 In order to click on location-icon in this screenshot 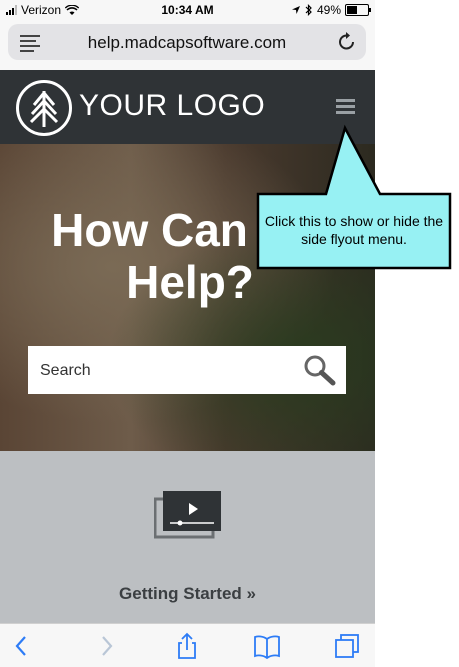, I will do `click(295, 10)`.